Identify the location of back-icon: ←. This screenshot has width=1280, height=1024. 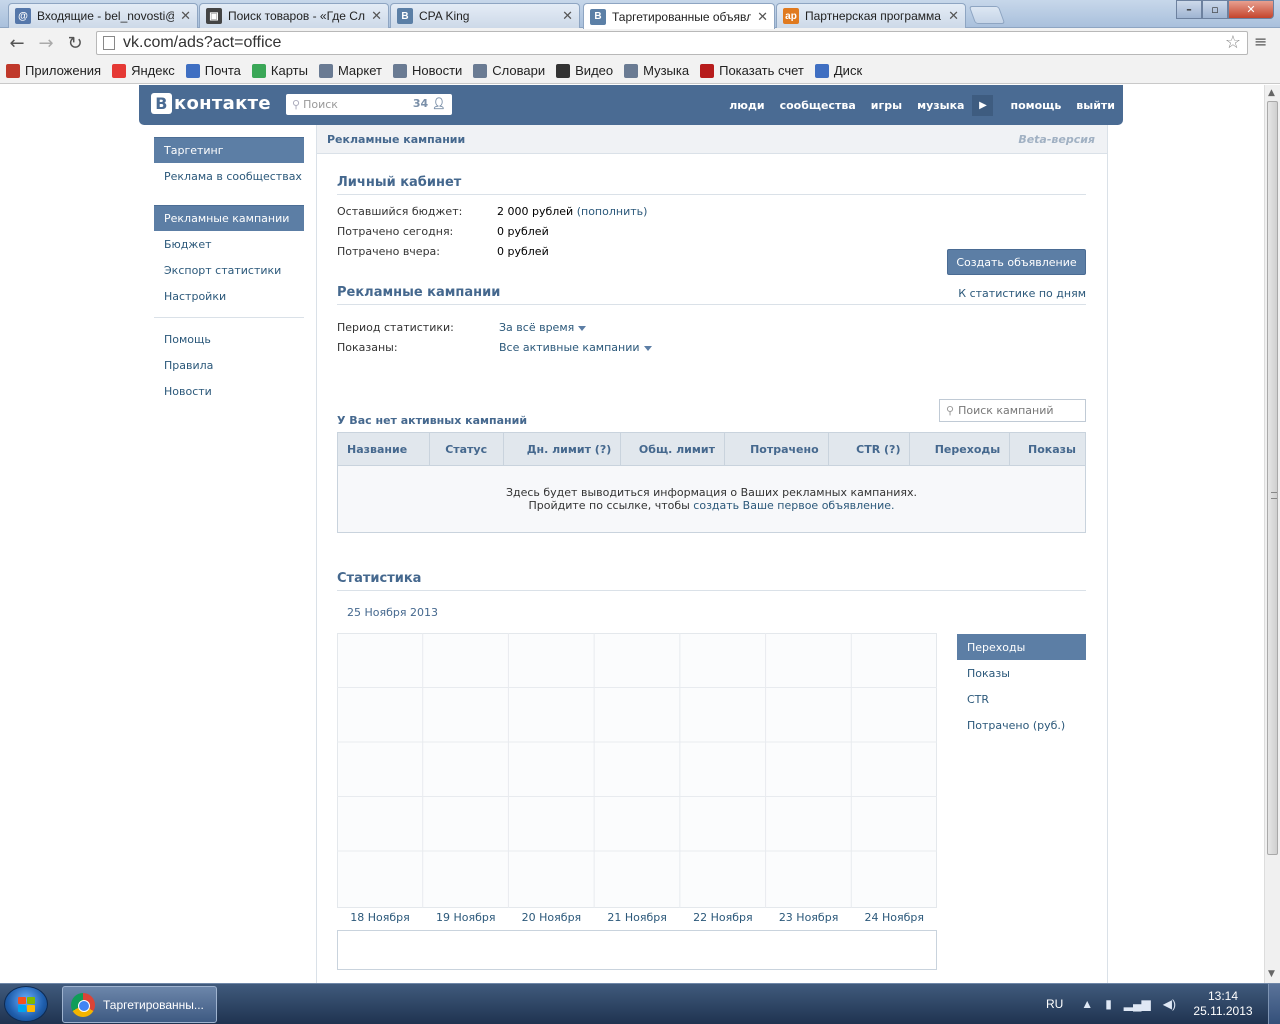
(17, 43).